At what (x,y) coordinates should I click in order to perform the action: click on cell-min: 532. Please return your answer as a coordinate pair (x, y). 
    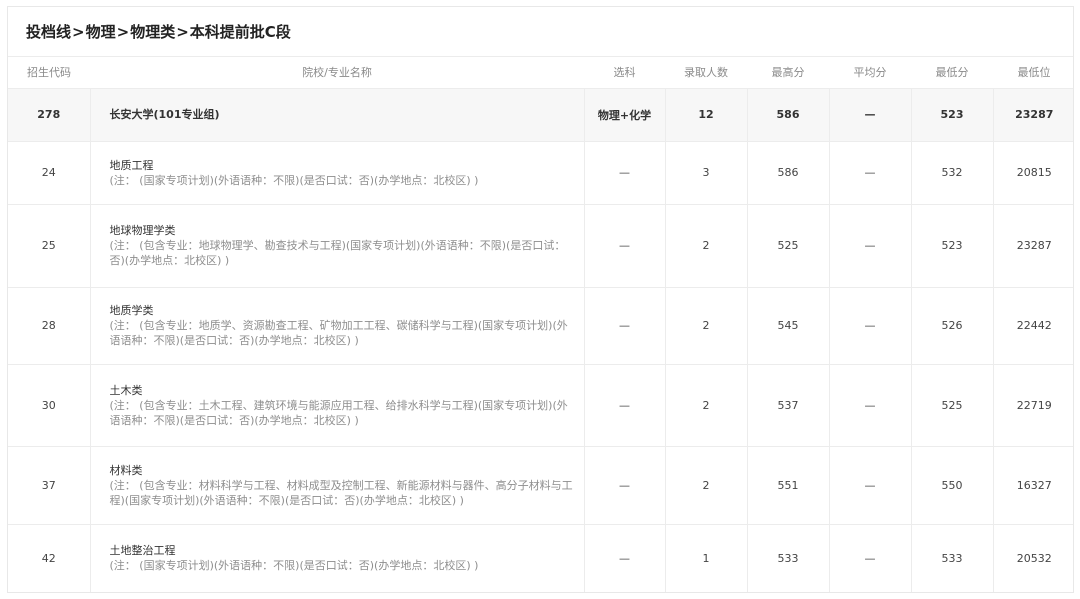
    Looking at the image, I should click on (951, 173).